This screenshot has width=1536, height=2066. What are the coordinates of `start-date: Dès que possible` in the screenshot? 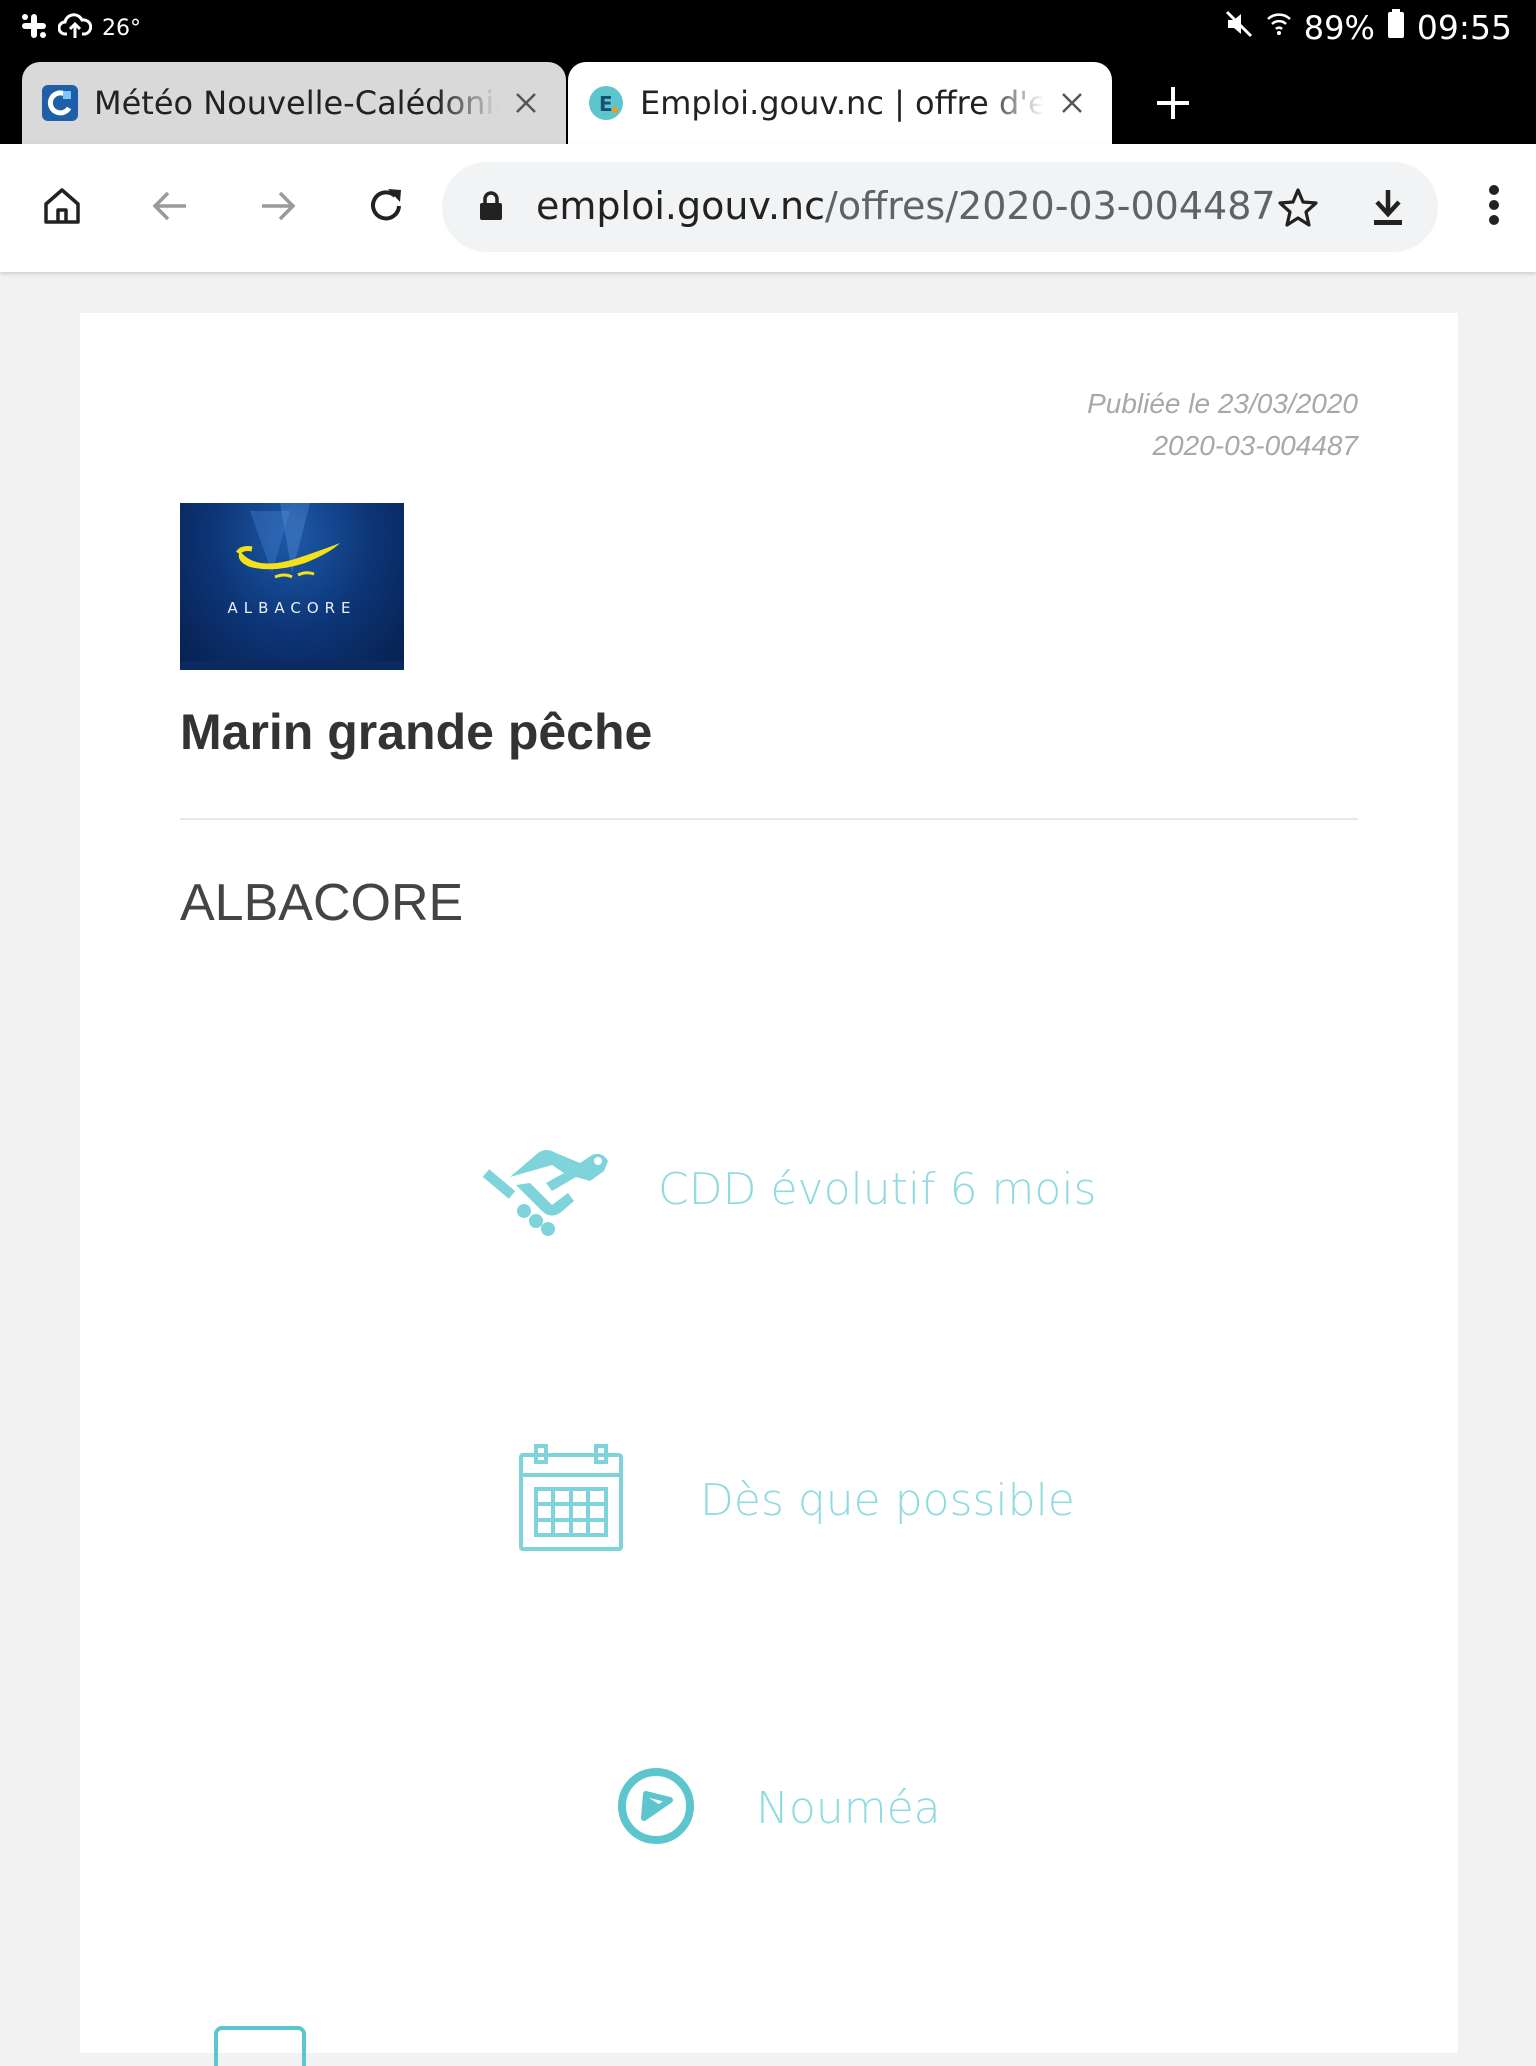 It's located at (887, 1500).